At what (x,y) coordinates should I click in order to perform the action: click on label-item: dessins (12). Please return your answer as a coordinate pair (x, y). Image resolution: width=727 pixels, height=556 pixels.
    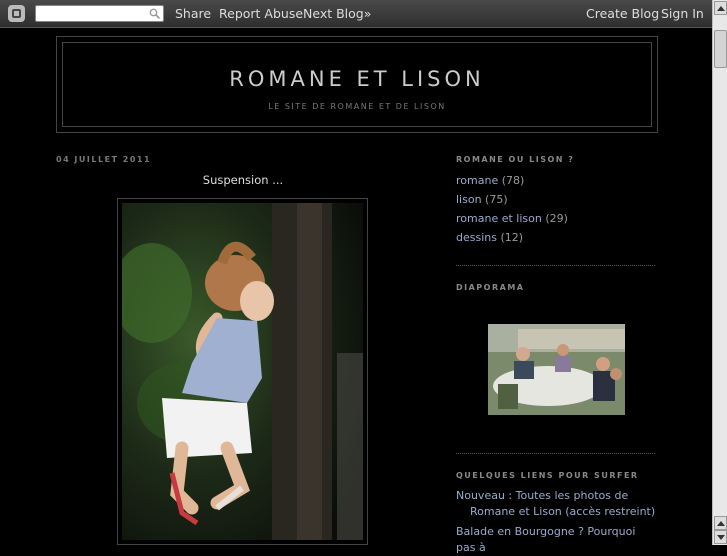
    Looking at the image, I should click on (489, 237).